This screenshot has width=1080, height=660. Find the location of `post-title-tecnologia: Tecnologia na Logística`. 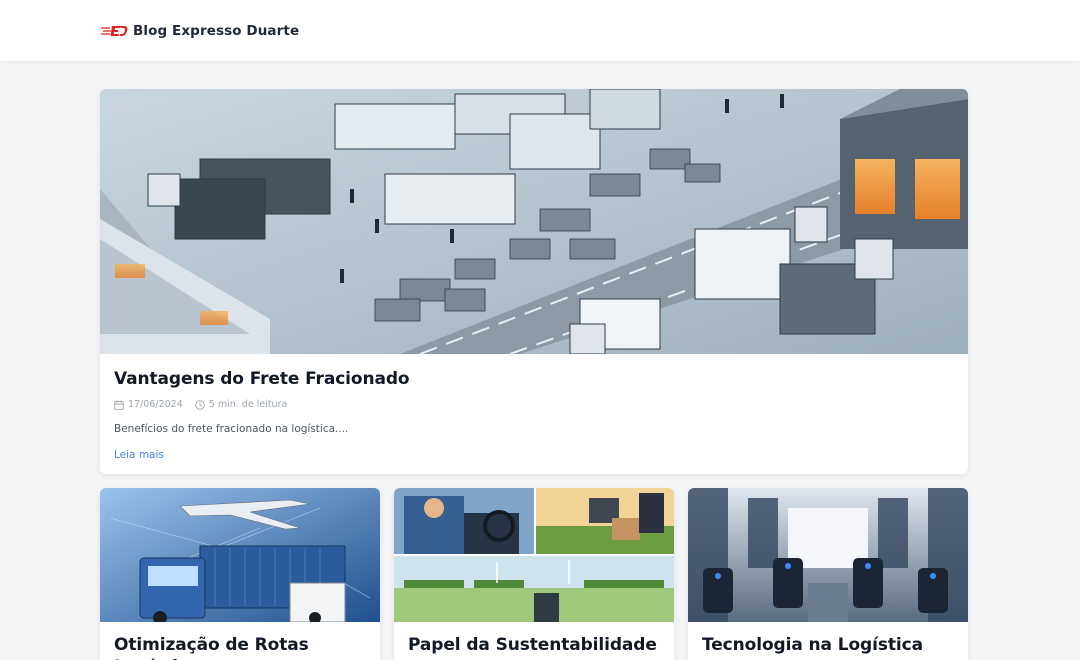

post-title-tecnologia: Tecnologia na Logística is located at coordinates (828, 645).